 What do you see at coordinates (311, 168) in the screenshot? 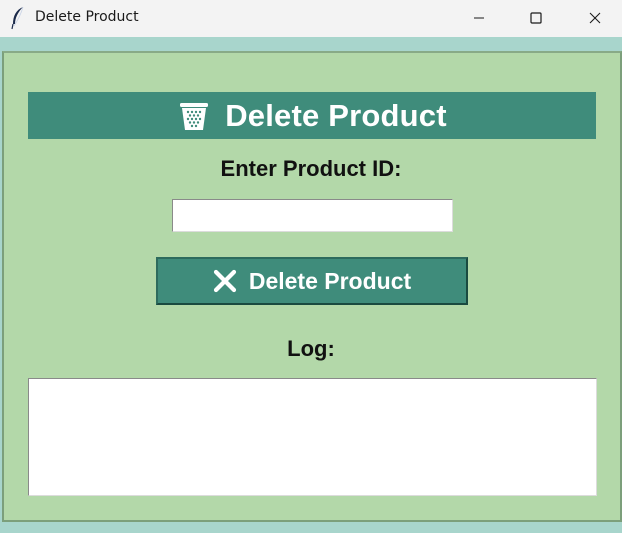
I see `product-id-label: Enter Product ID:` at bounding box center [311, 168].